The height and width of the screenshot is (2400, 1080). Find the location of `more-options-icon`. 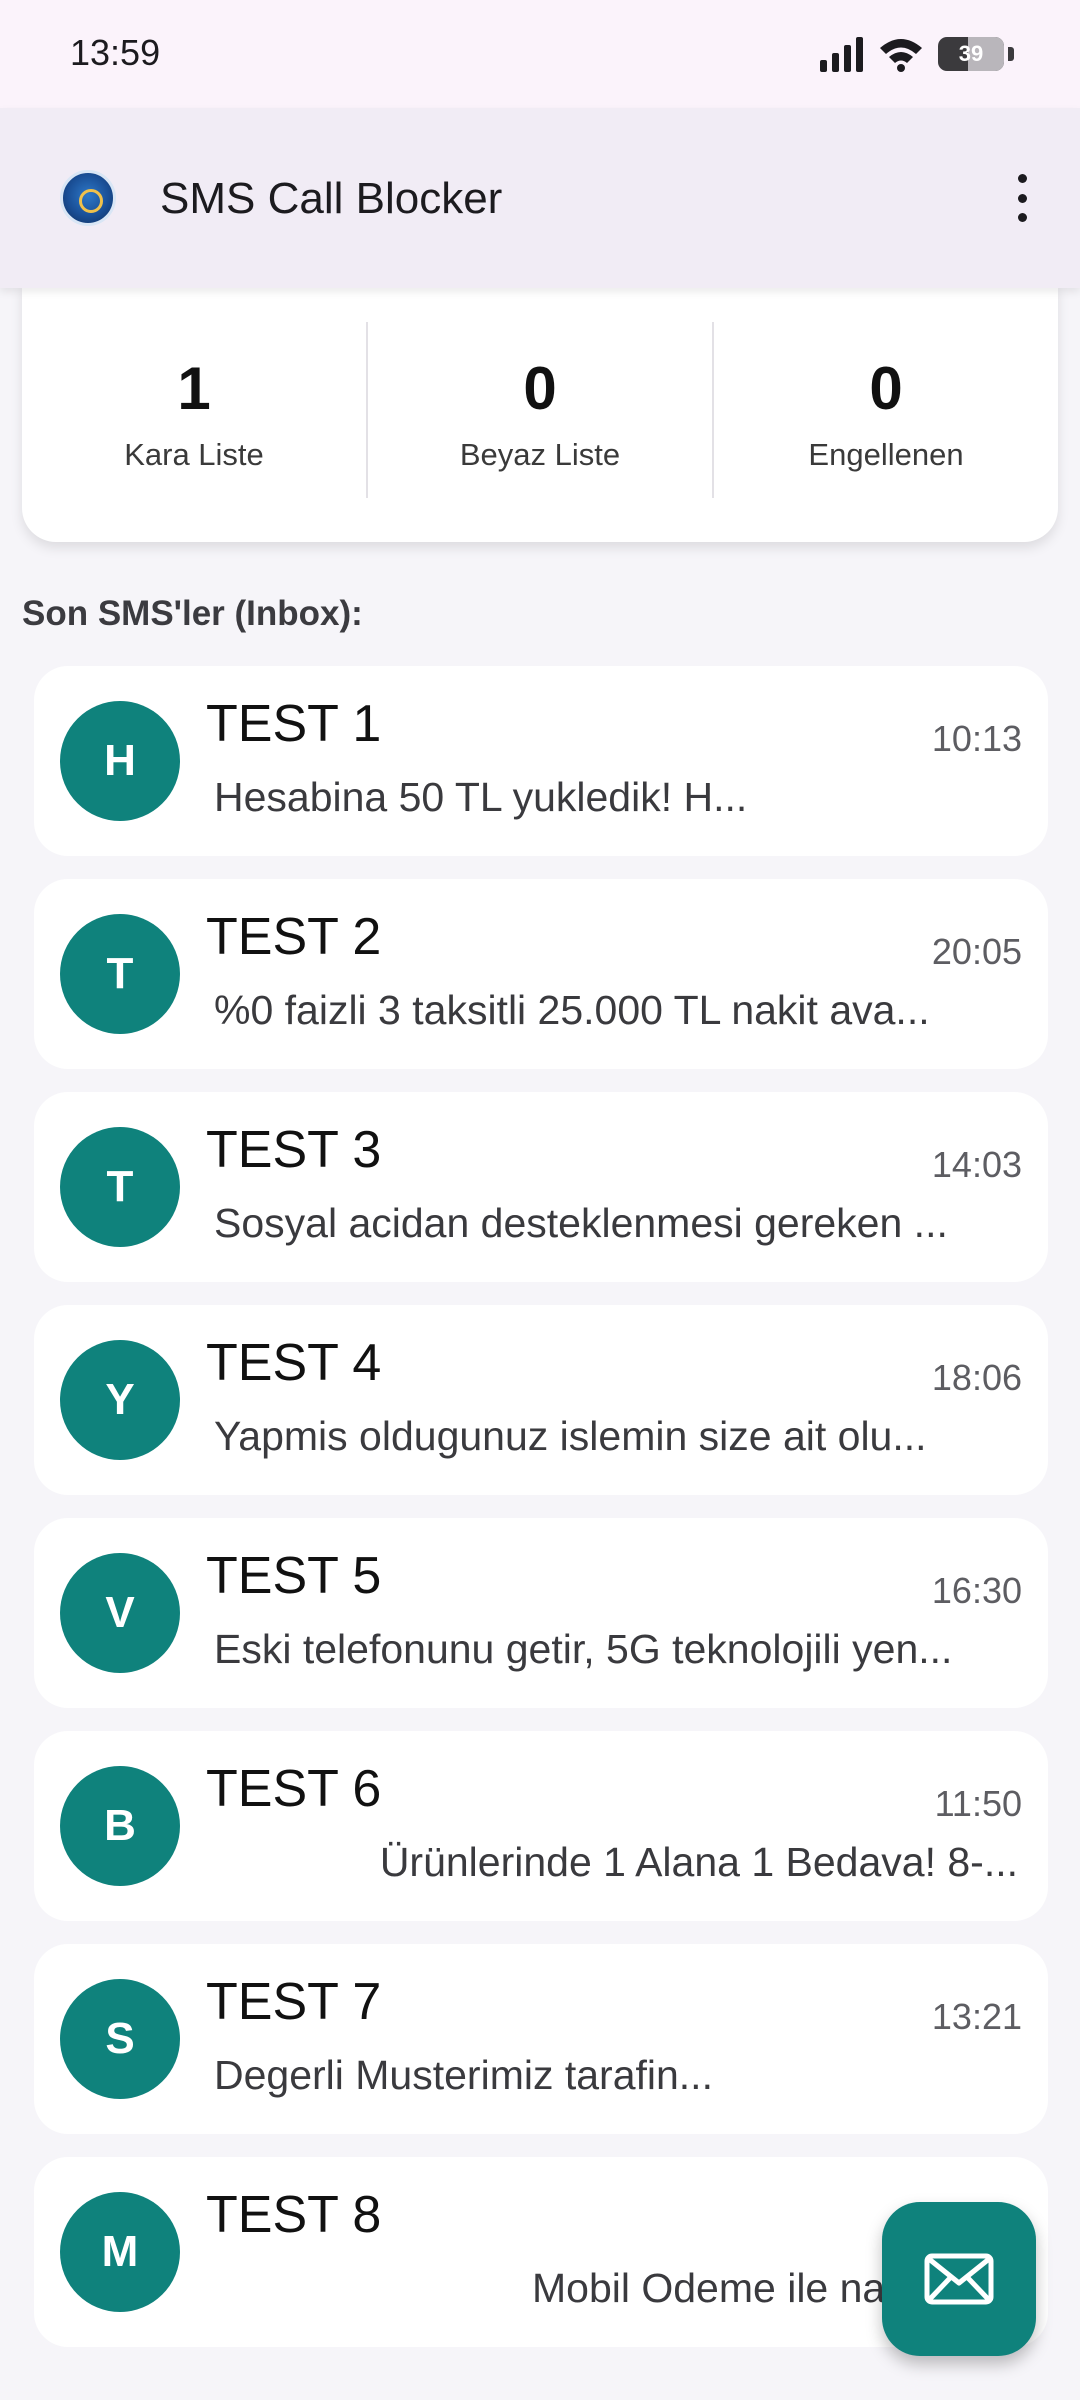

more-options-icon is located at coordinates (1022, 198).